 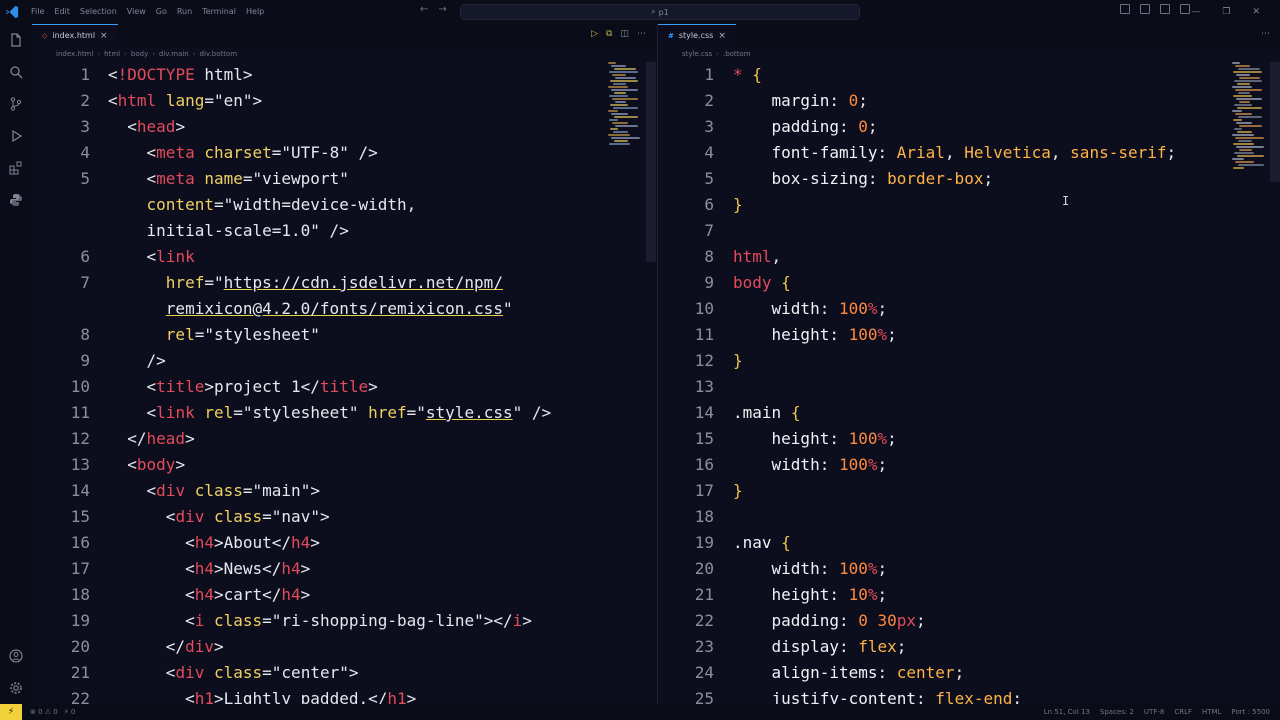 What do you see at coordinates (969, 75) in the screenshot?
I see `code-line: 1 * {` at bounding box center [969, 75].